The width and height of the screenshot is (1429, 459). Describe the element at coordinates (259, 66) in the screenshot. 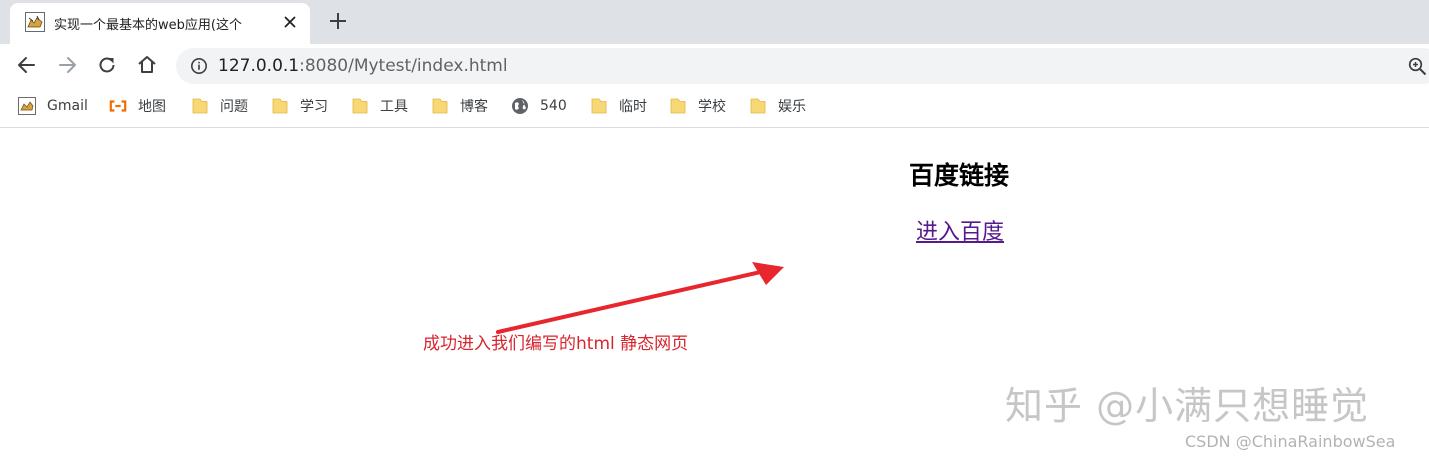

I see `url-host: 127.0.0.1` at that location.